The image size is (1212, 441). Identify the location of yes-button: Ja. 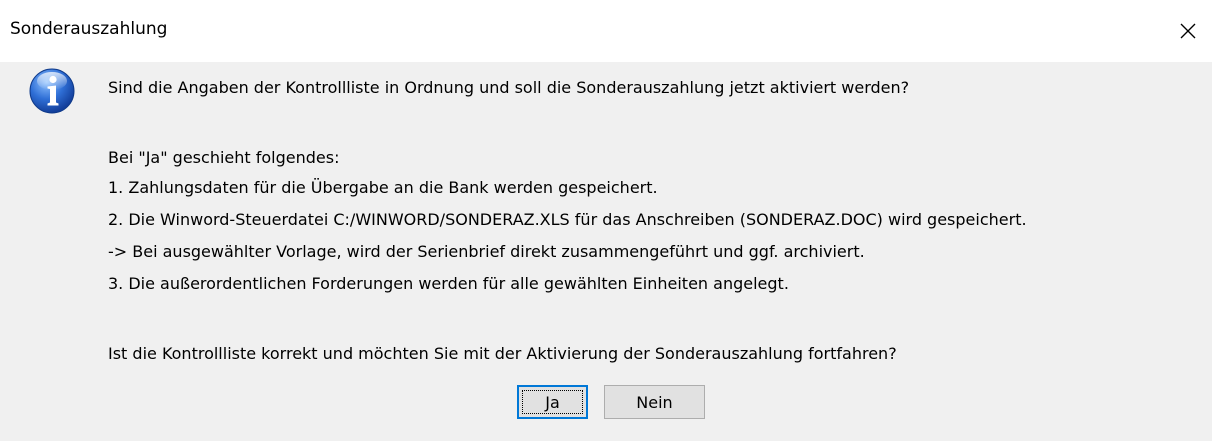
(552, 402).